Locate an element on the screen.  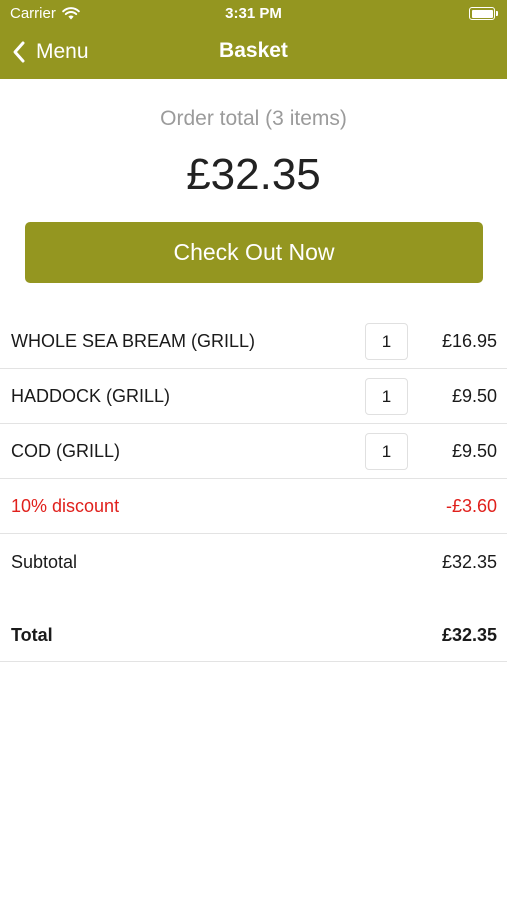
item-name: COD (GRILL) is located at coordinates (66, 451).